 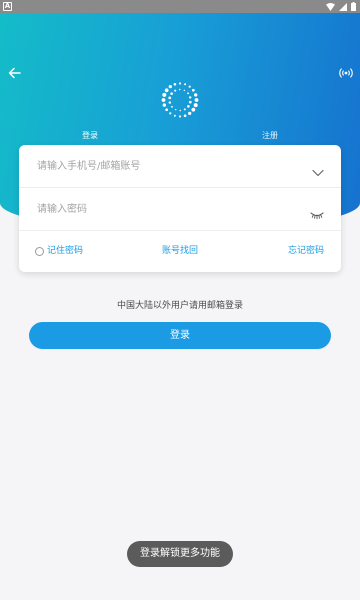 I want to click on forgot-password-link: 忘记密码, so click(x=306, y=251).